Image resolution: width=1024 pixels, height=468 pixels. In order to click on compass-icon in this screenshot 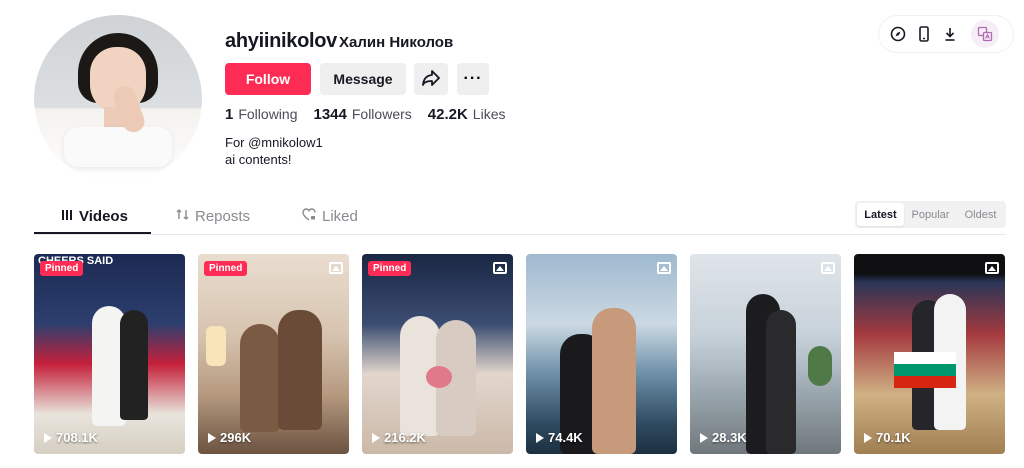, I will do `click(898, 34)`.